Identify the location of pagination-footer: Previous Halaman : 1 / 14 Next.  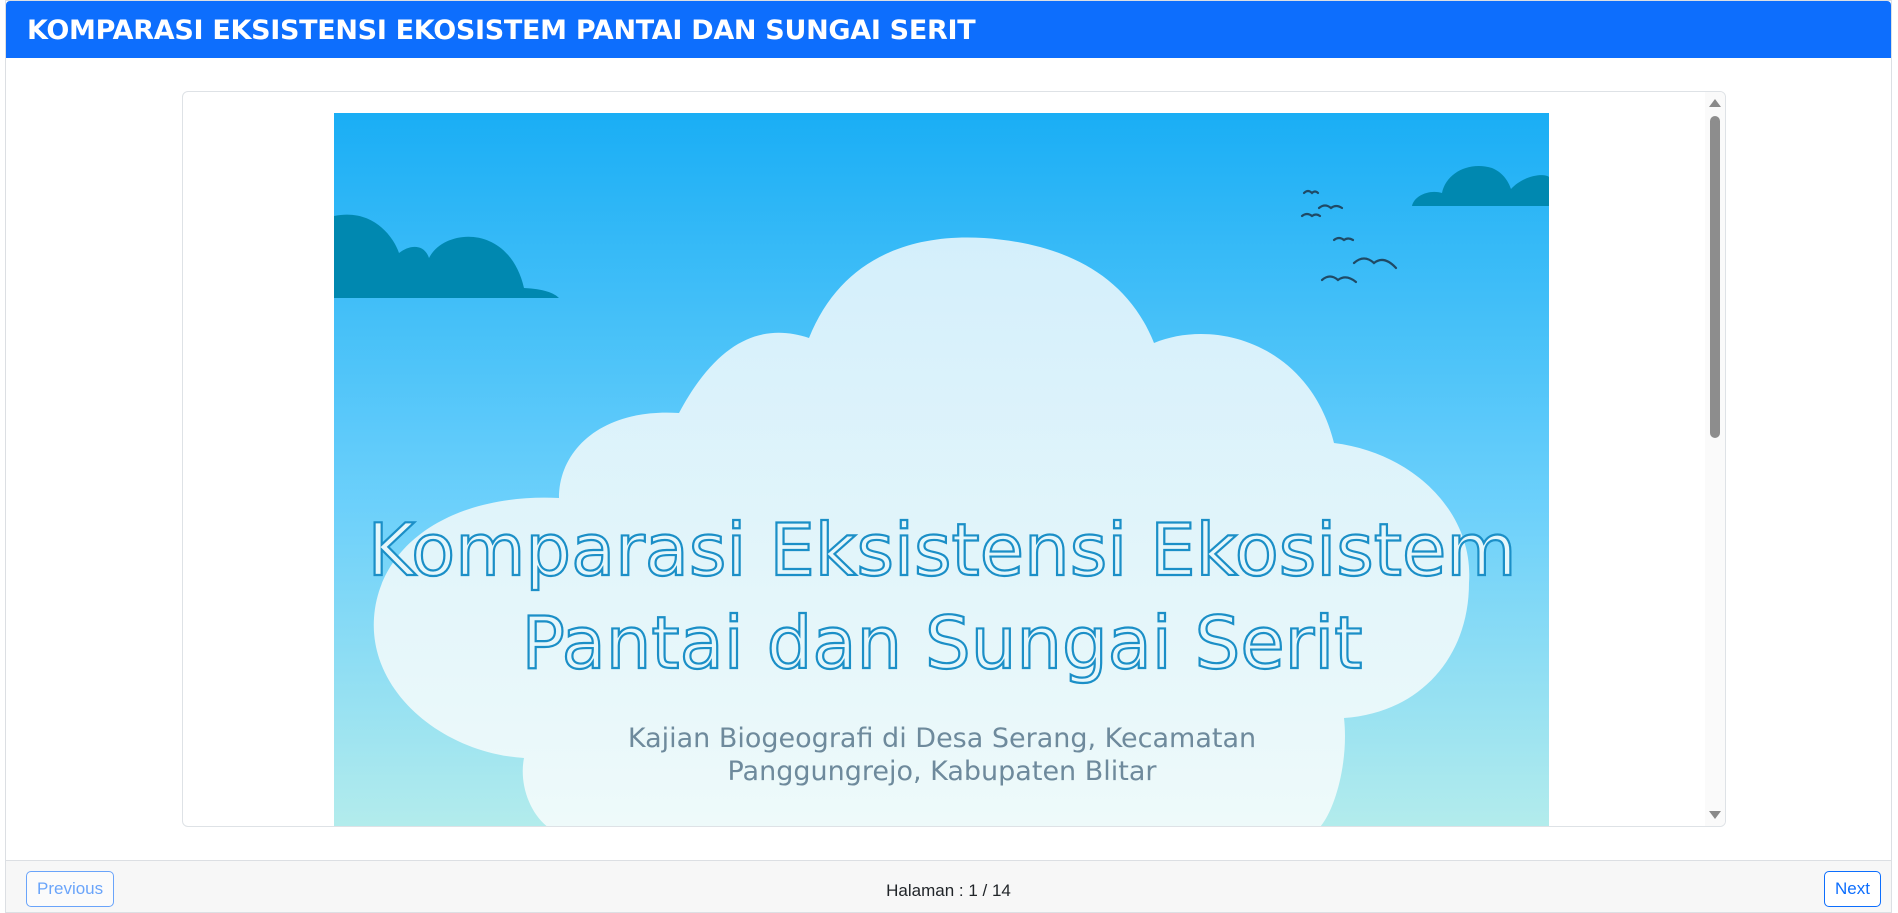
(948, 886).